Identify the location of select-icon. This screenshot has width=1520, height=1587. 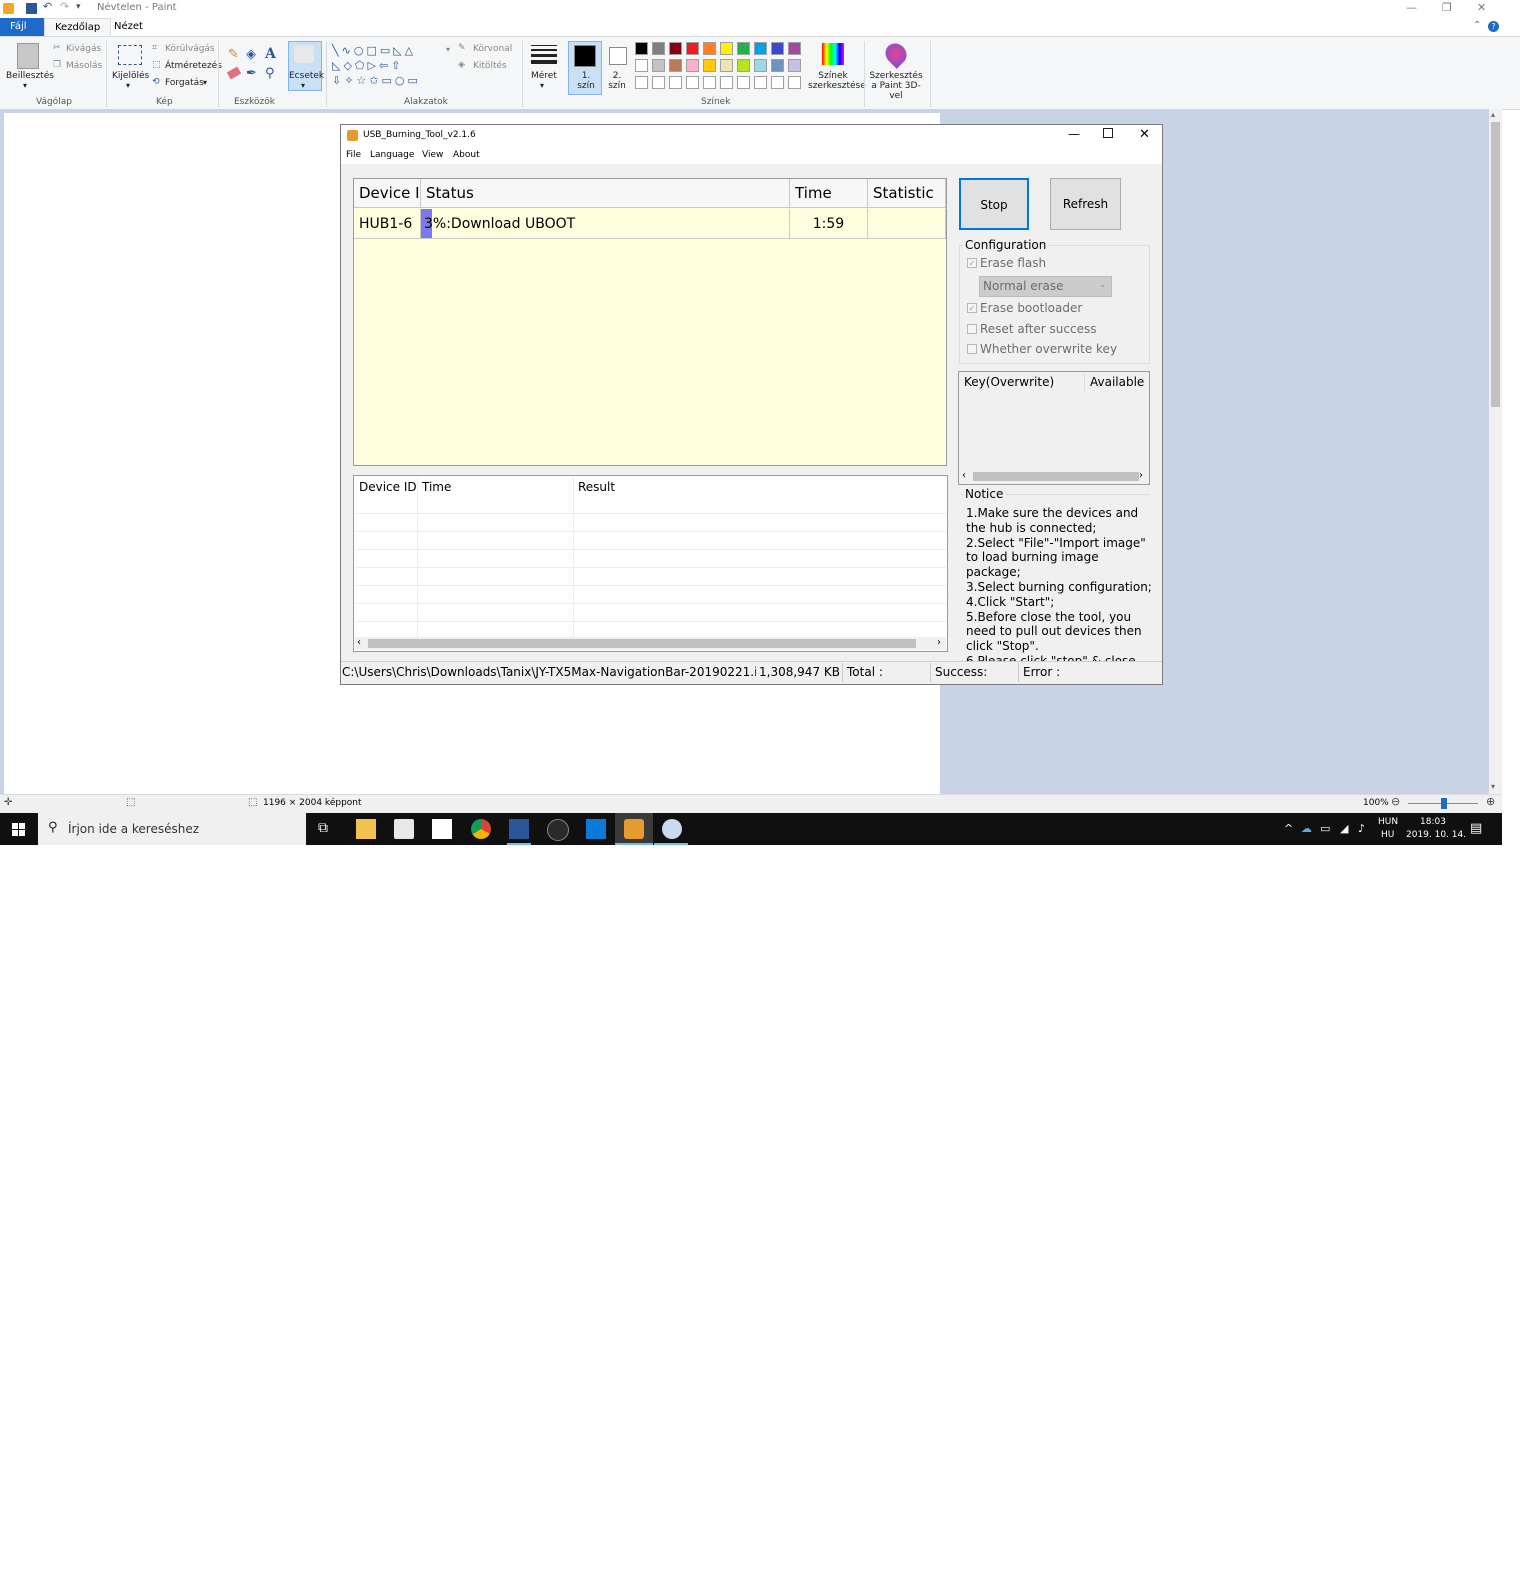
(130, 55).